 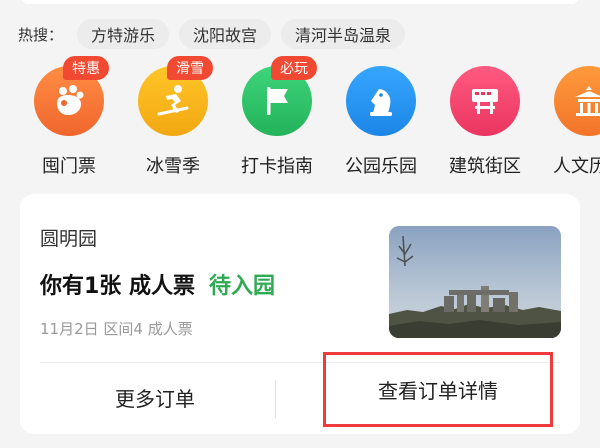 I want to click on category-label: 冰雪季, so click(x=173, y=166).